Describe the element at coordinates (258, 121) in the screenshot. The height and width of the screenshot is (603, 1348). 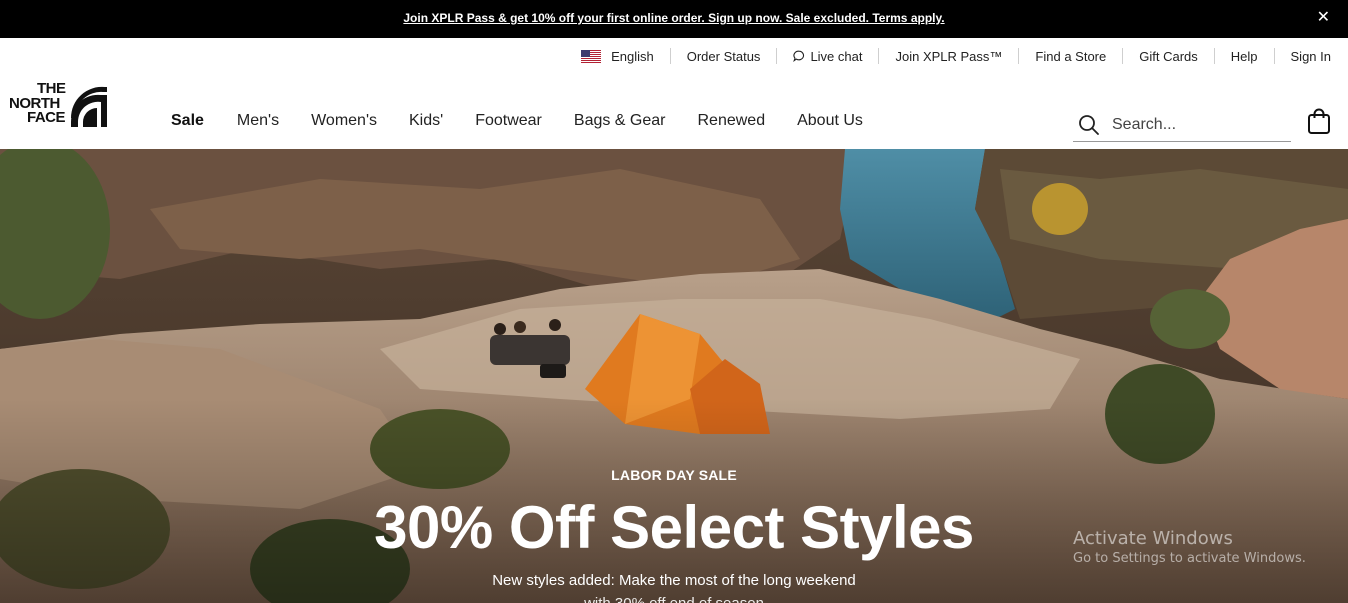
I see `nav-mens: Men's` at that location.